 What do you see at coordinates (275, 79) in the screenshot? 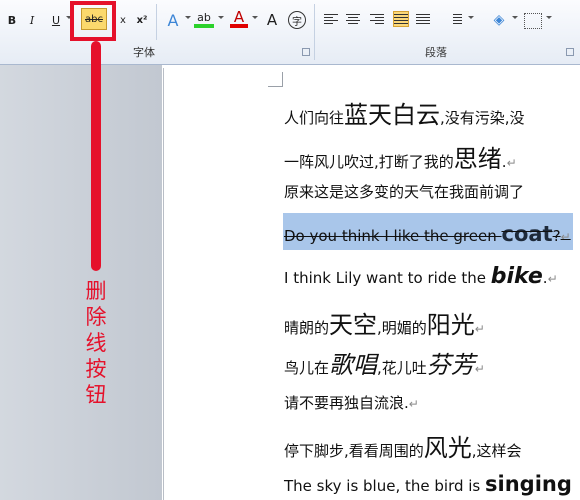
I see `margin-corner-mark` at bounding box center [275, 79].